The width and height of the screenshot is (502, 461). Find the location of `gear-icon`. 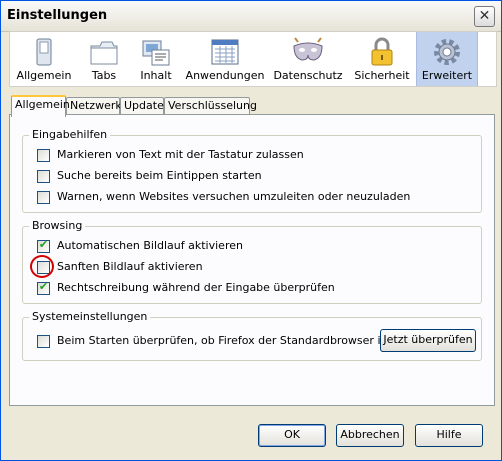

gear-icon is located at coordinates (447, 52).